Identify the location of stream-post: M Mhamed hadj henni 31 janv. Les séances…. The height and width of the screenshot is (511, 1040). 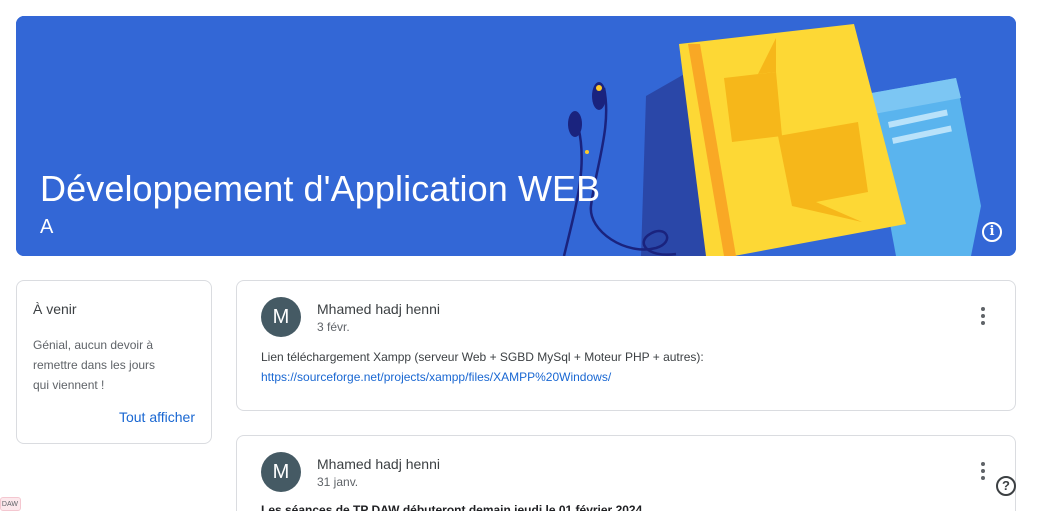
(626, 473).